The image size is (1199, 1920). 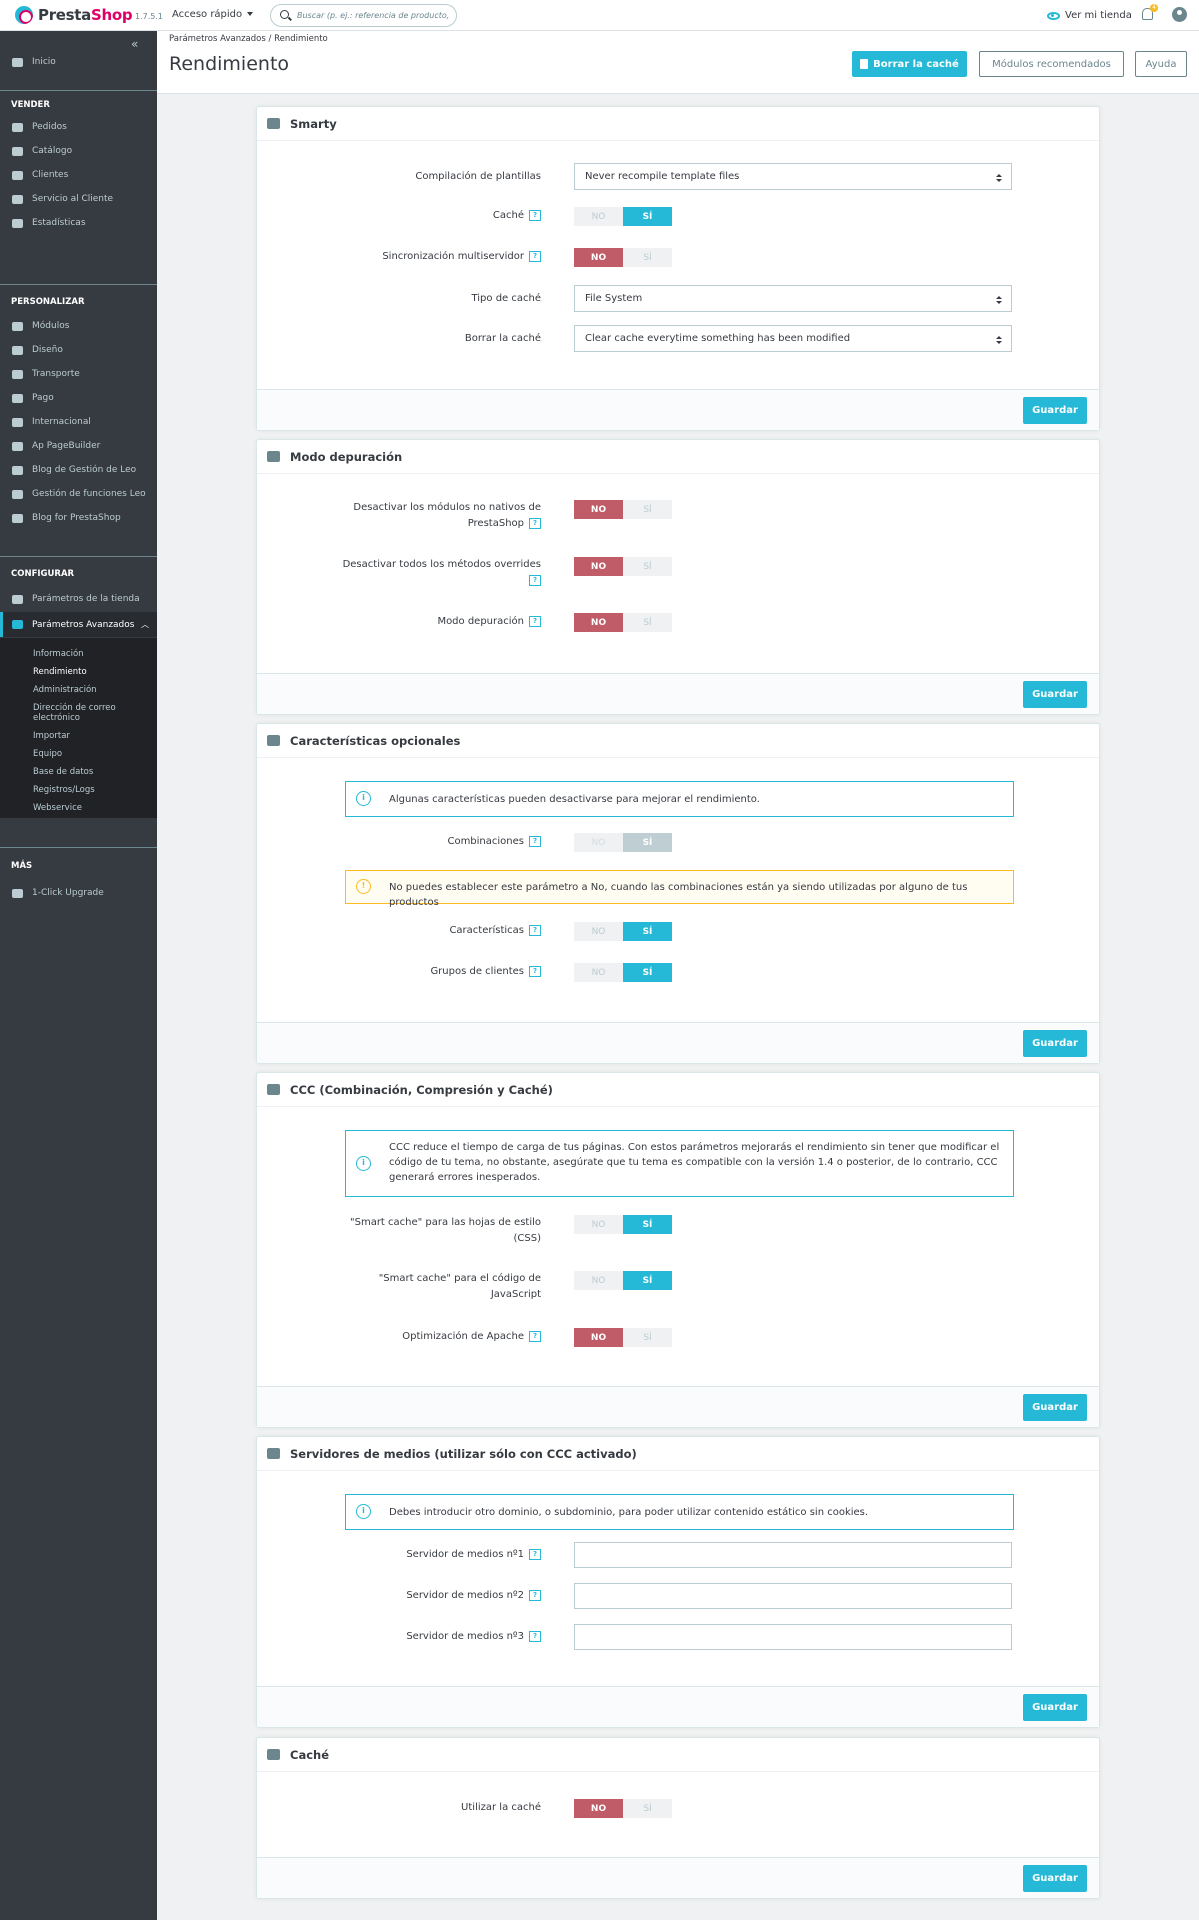 I want to click on features-toggle: NO SÍ, so click(x=623, y=931).